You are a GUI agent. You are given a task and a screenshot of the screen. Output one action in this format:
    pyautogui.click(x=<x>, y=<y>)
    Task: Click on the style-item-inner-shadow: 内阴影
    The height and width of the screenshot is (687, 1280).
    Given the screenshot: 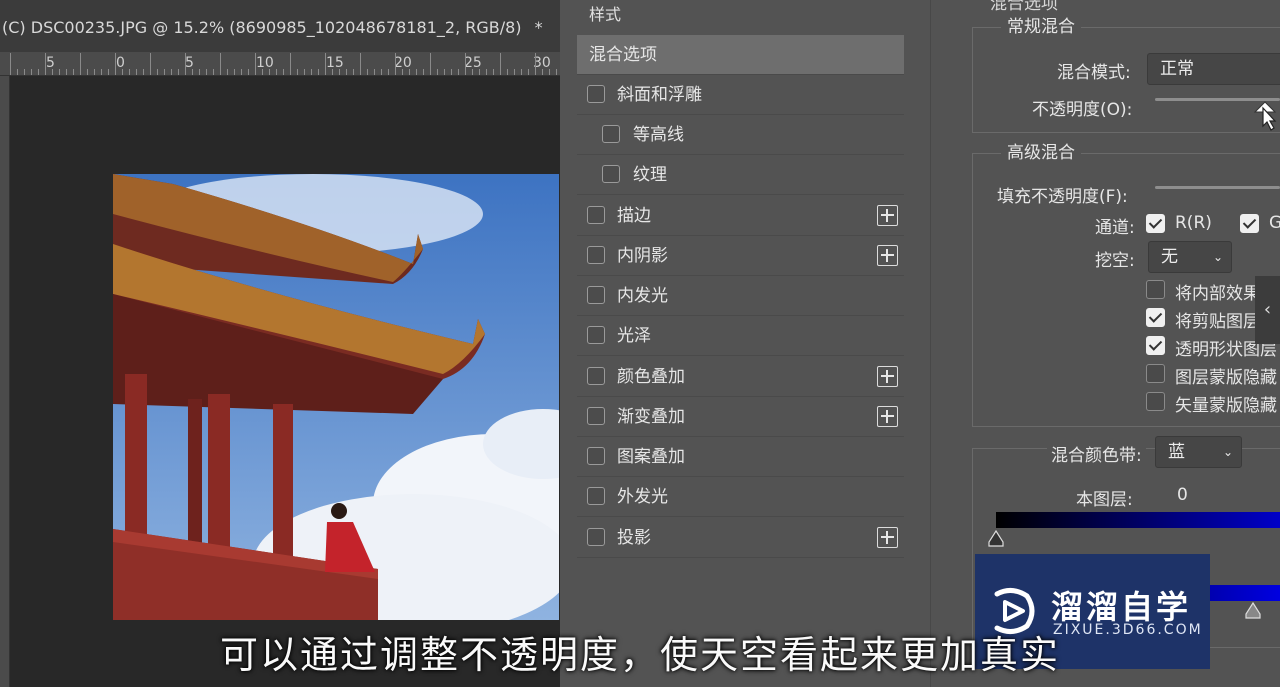 What is the action you would take?
    pyautogui.click(x=740, y=256)
    